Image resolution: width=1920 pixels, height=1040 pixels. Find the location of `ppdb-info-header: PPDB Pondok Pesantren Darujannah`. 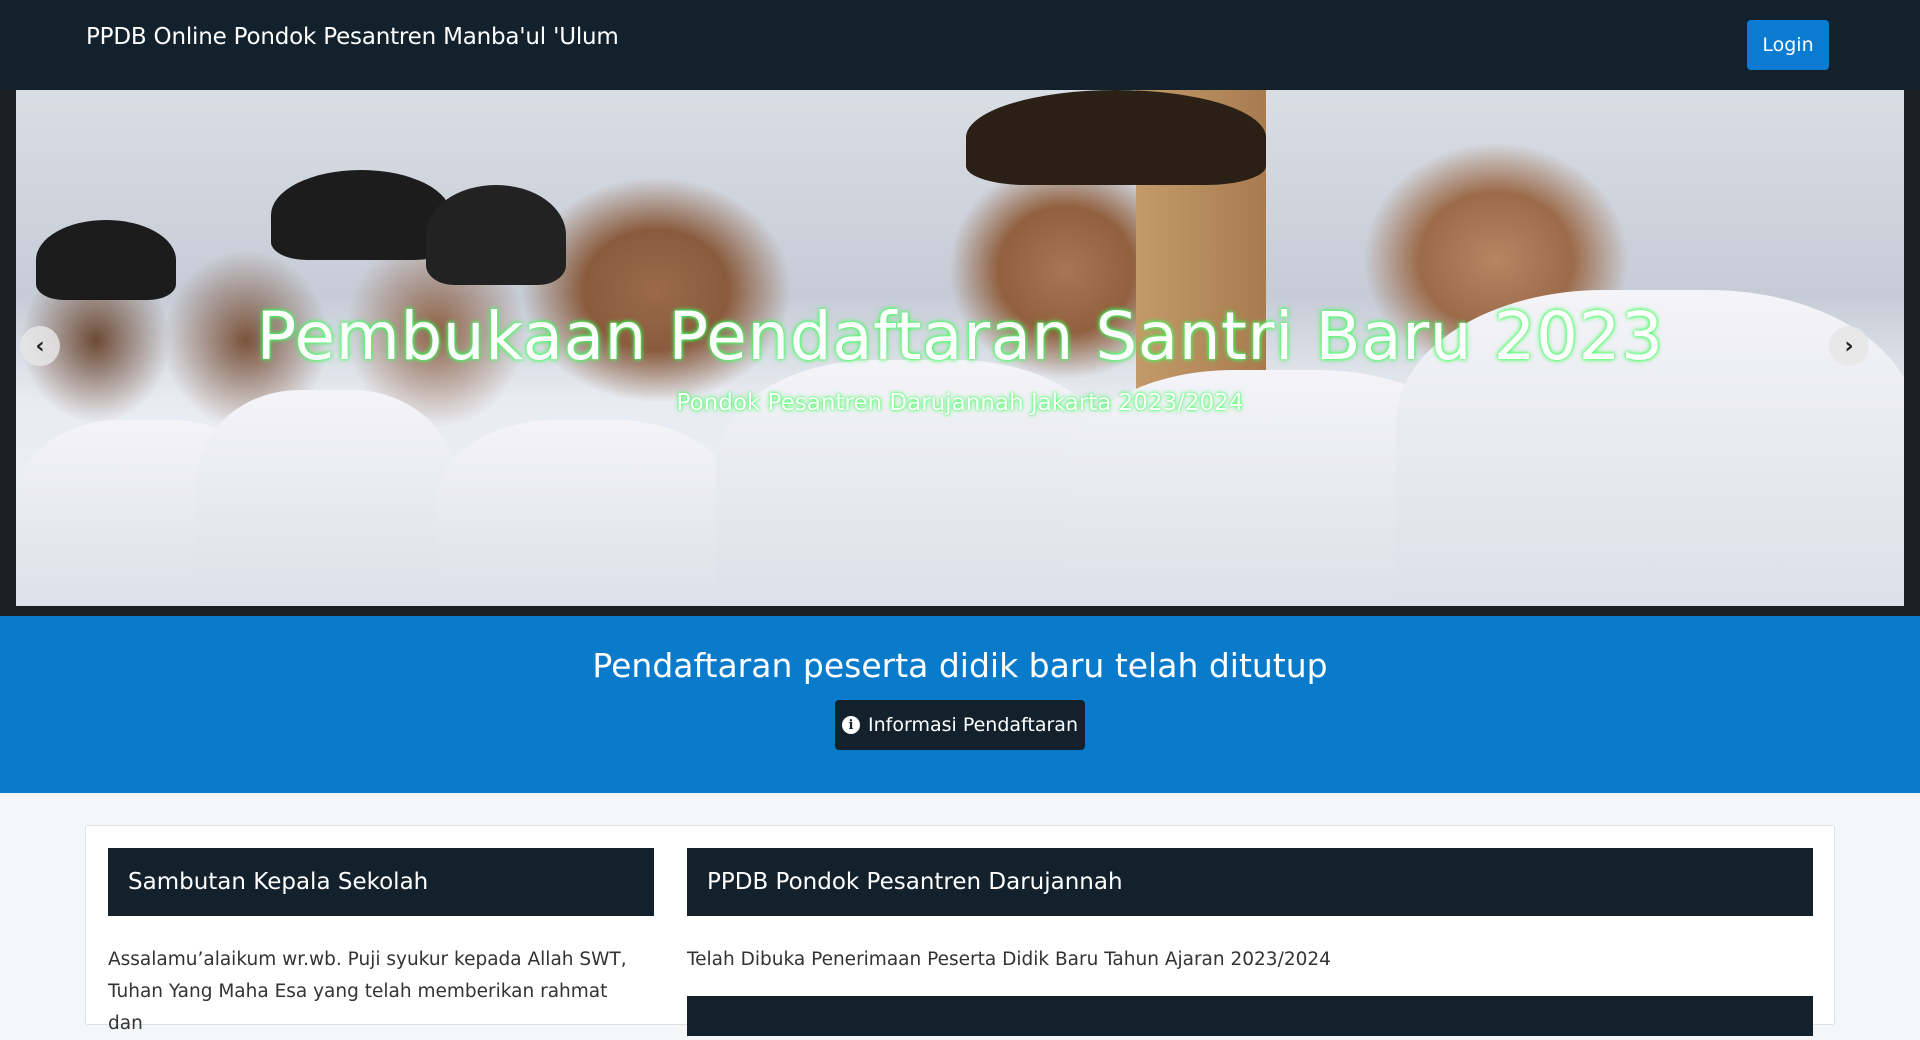

ppdb-info-header: PPDB Pondok Pesantren Darujannah is located at coordinates (1250, 882).